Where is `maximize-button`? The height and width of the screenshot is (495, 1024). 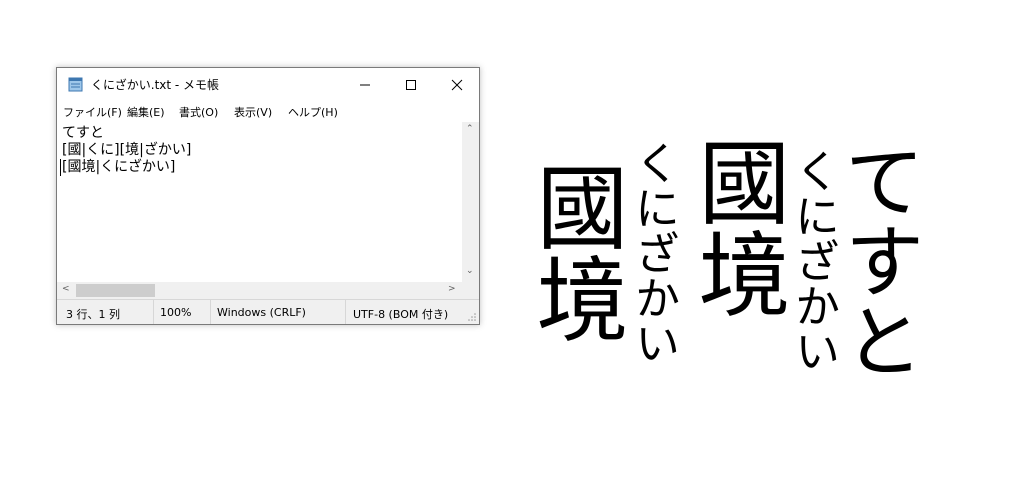 maximize-button is located at coordinates (411, 84).